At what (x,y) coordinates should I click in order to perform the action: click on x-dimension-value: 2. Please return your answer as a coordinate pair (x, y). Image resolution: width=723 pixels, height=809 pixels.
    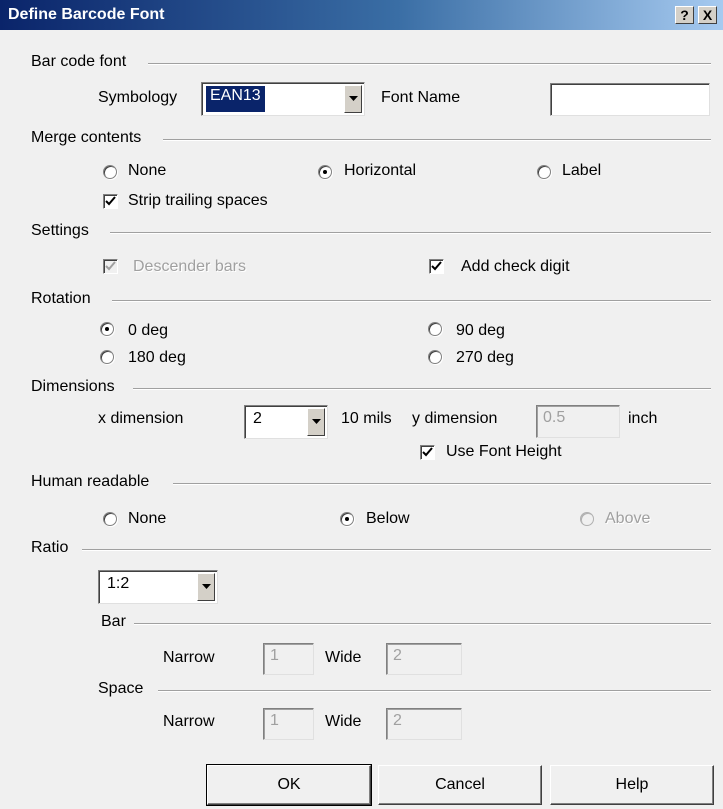
    Looking at the image, I should click on (257, 418).